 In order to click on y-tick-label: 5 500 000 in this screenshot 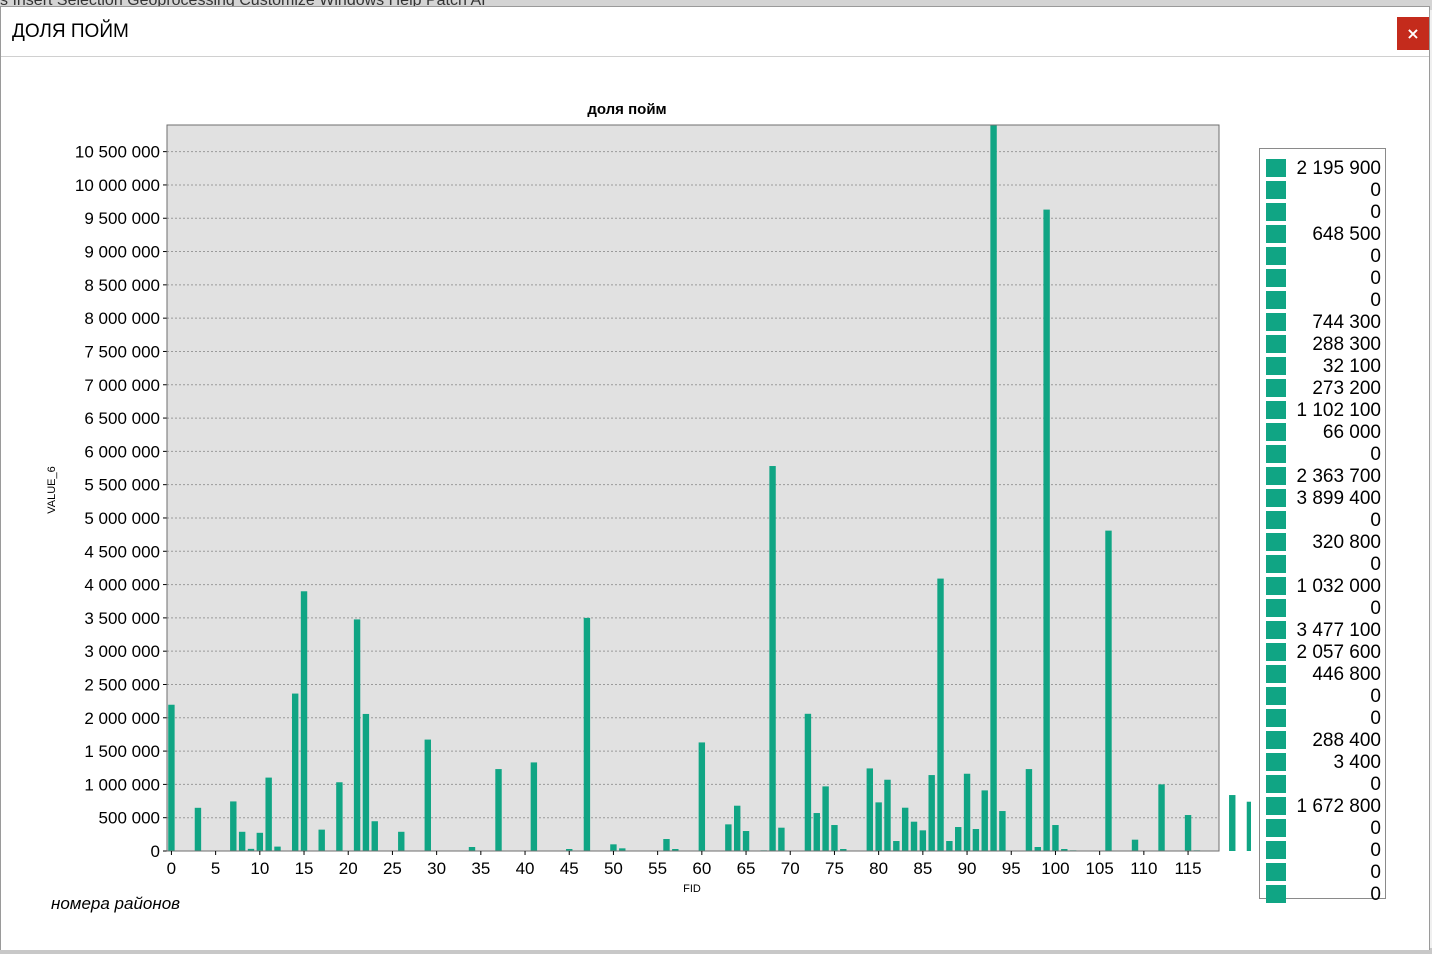, I will do `click(122, 485)`.